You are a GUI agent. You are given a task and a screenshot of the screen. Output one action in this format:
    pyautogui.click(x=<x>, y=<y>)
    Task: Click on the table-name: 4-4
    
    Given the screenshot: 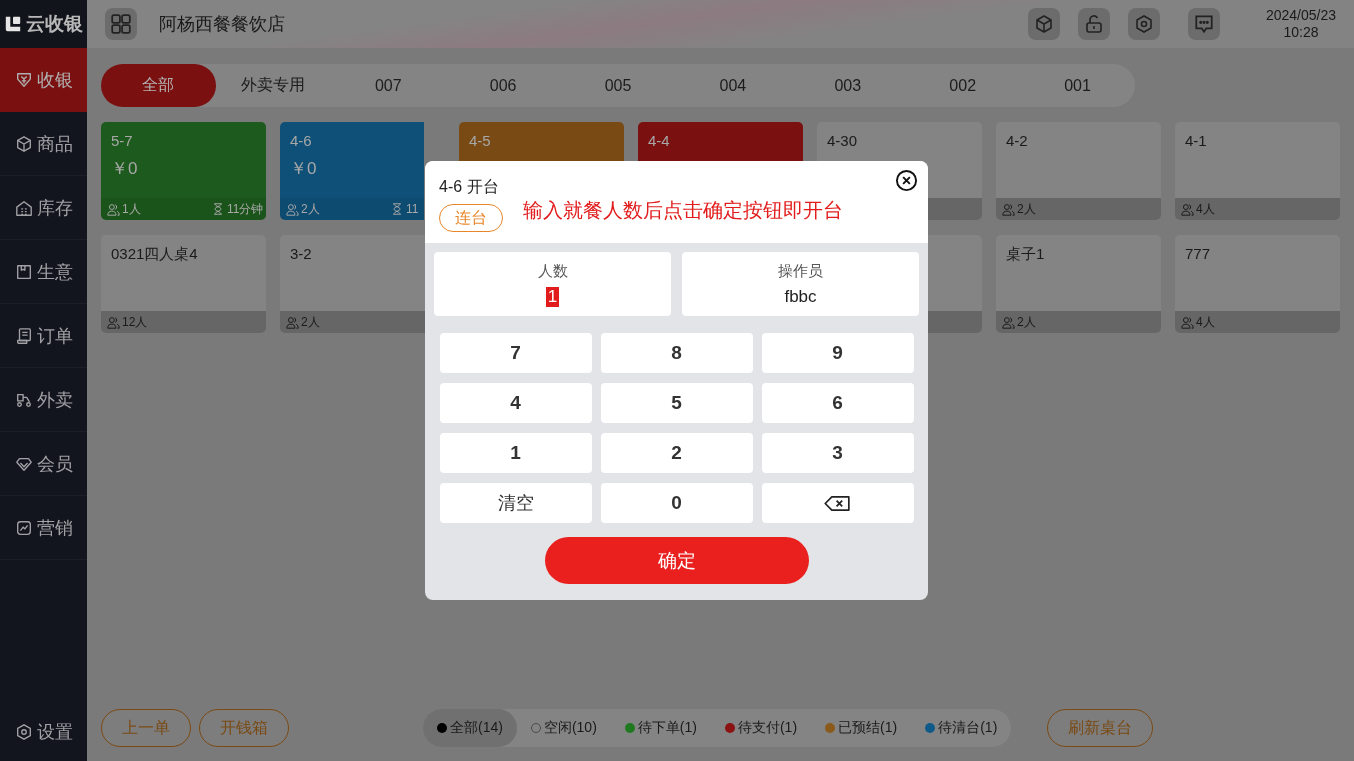 What is the action you would take?
    pyautogui.click(x=659, y=140)
    